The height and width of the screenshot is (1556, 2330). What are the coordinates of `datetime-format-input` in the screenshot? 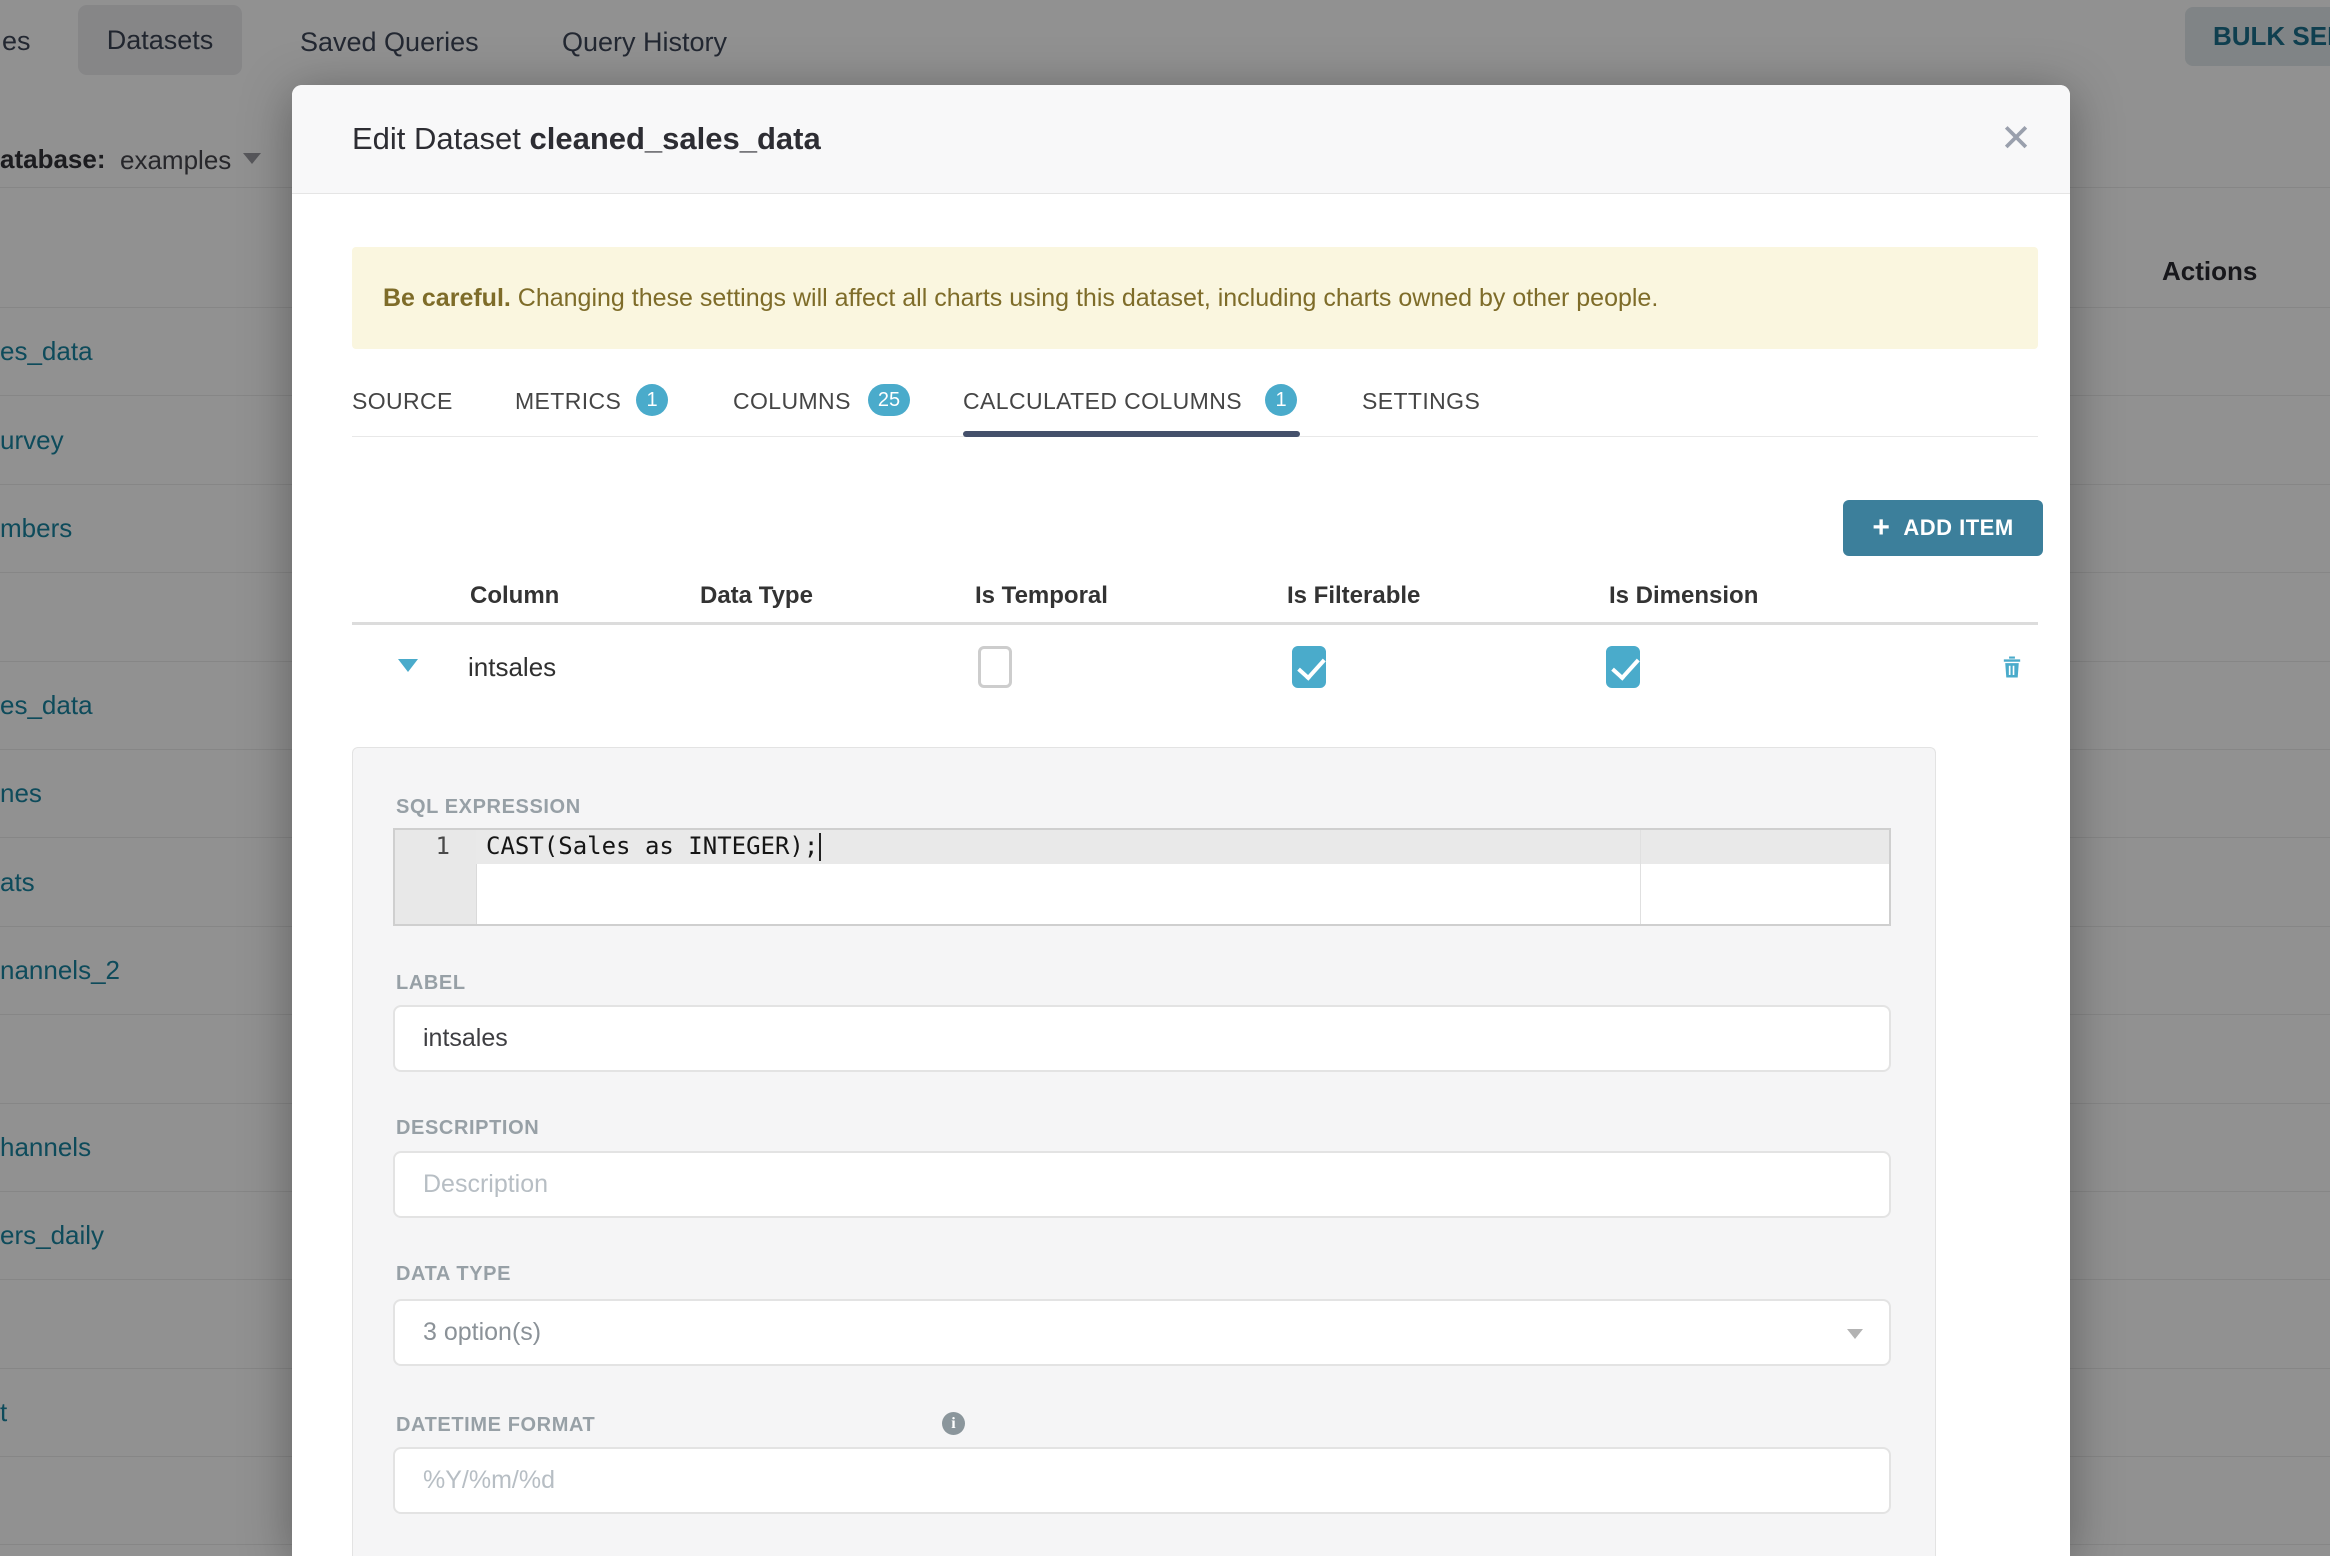 It's located at (1142, 1480).